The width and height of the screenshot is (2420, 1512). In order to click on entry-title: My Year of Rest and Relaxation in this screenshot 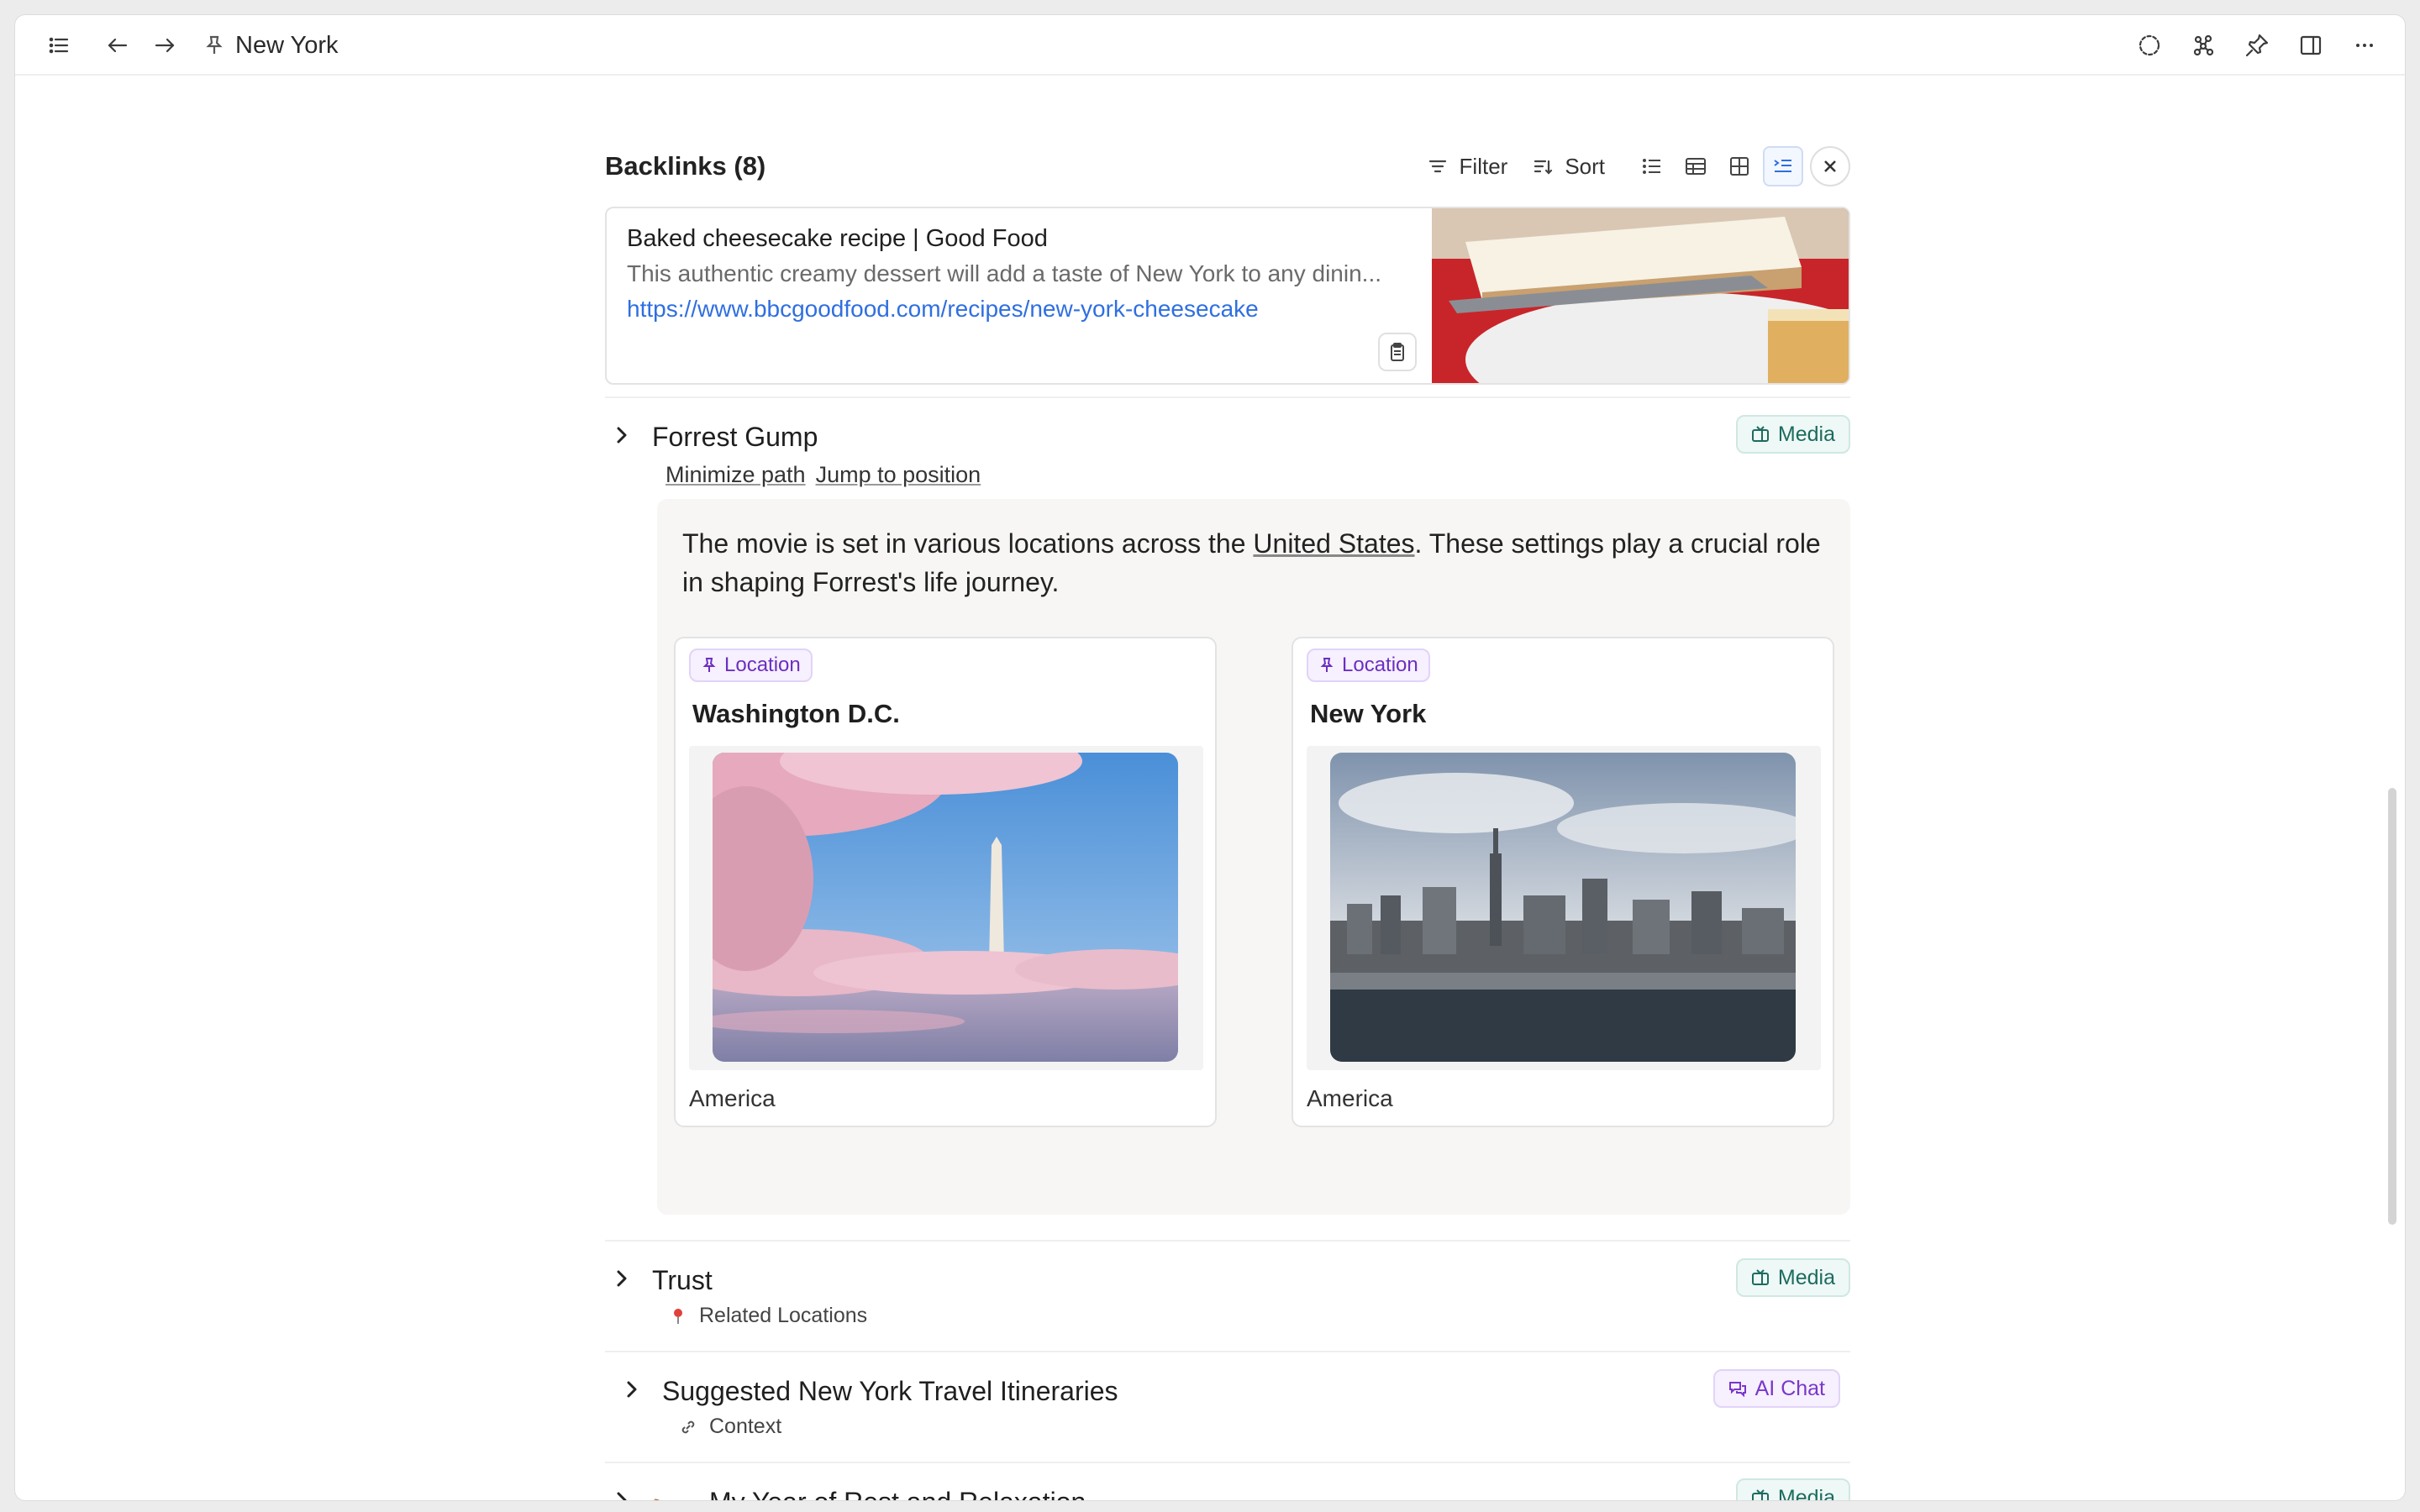, I will do `click(898, 1493)`.